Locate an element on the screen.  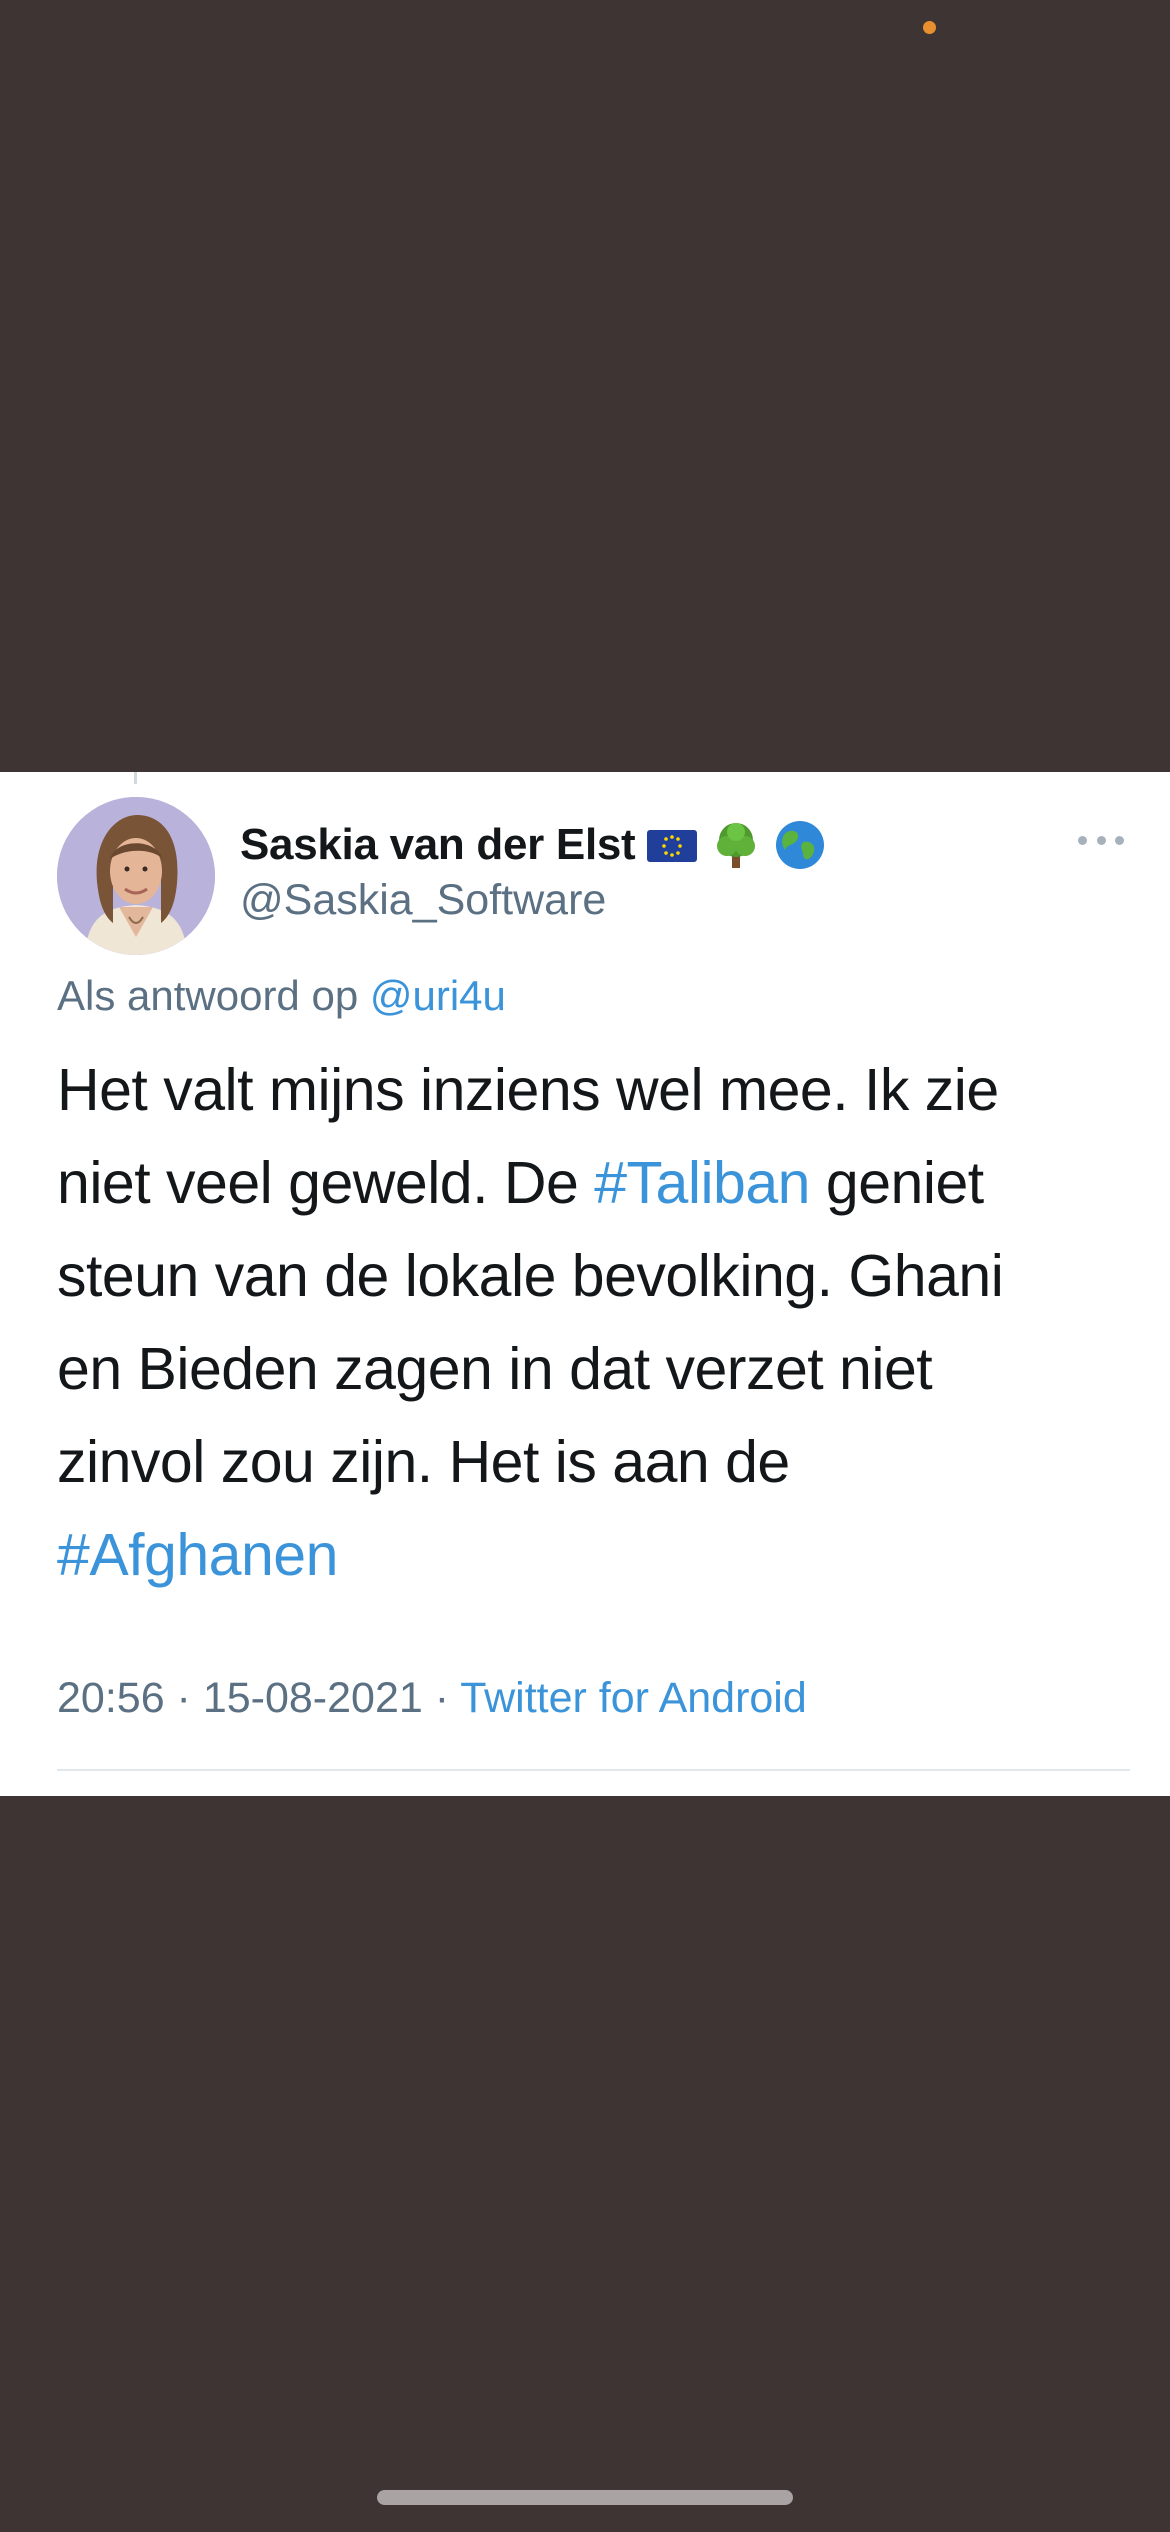
reply-mention-link: @uri4u is located at coordinates (438, 995).